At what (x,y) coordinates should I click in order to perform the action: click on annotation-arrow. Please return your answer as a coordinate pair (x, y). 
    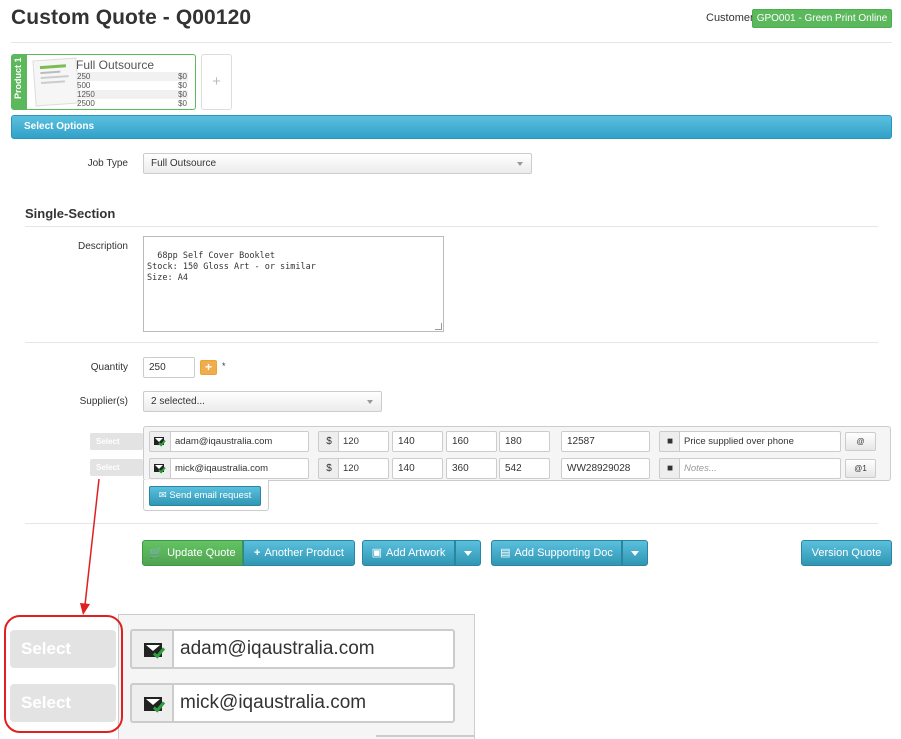
    Looking at the image, I should click on (90, 546).